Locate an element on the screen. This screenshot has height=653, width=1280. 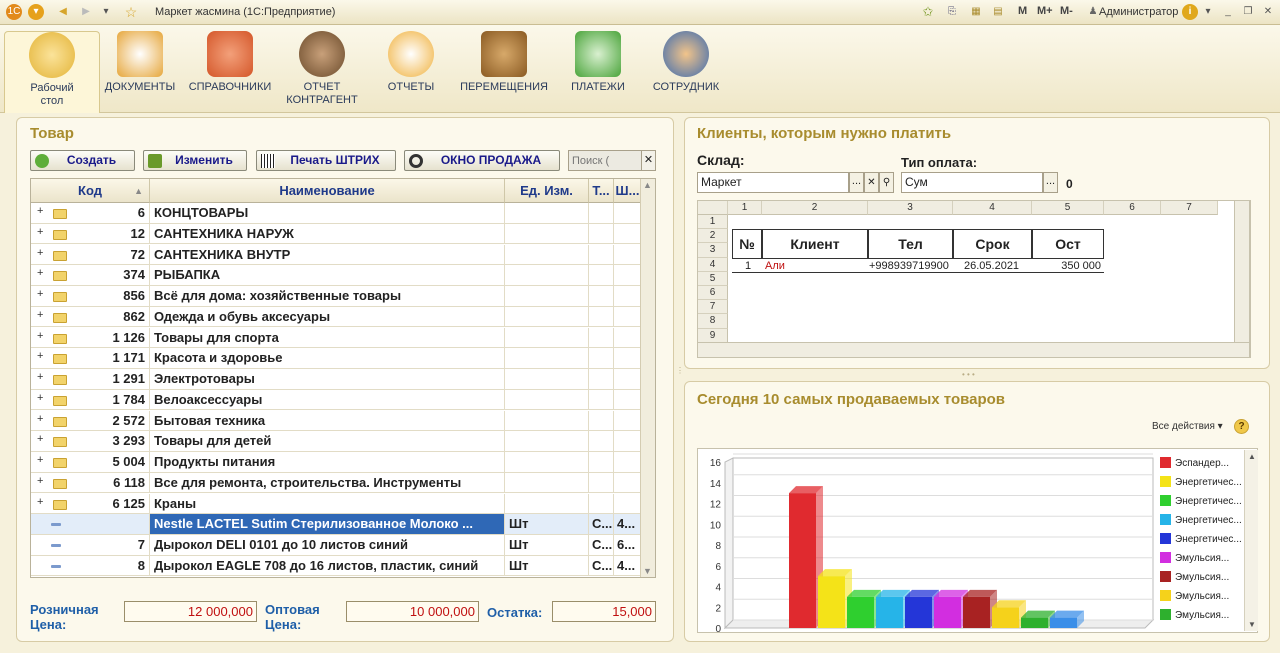
legend-scrollbar: ▲ ▼ is located at coordinates (1251, 540).